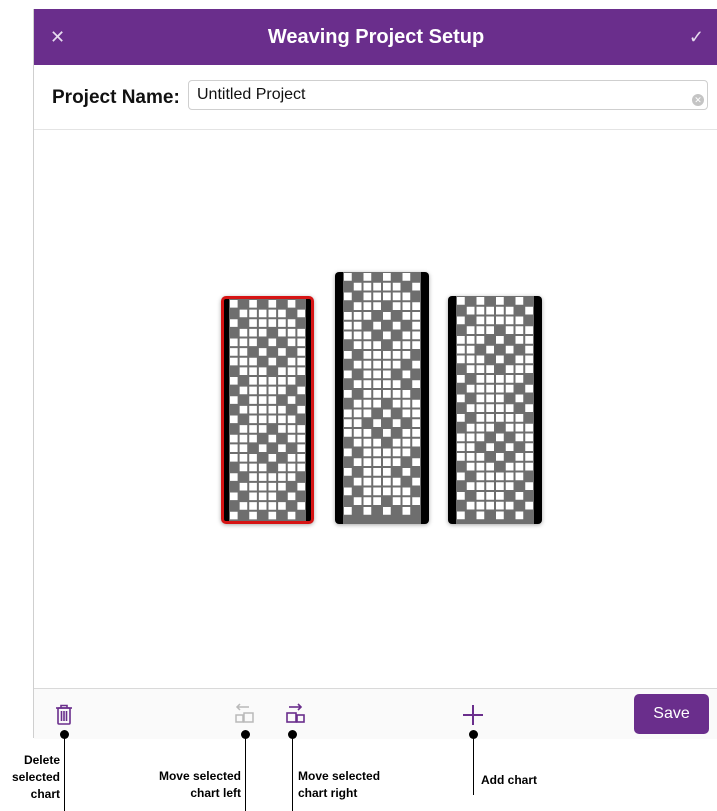 The image size is (717, 811). Describe the element at coordinates (215, 793) in the screenshot. I see `annotation-text: chart left` at that location.